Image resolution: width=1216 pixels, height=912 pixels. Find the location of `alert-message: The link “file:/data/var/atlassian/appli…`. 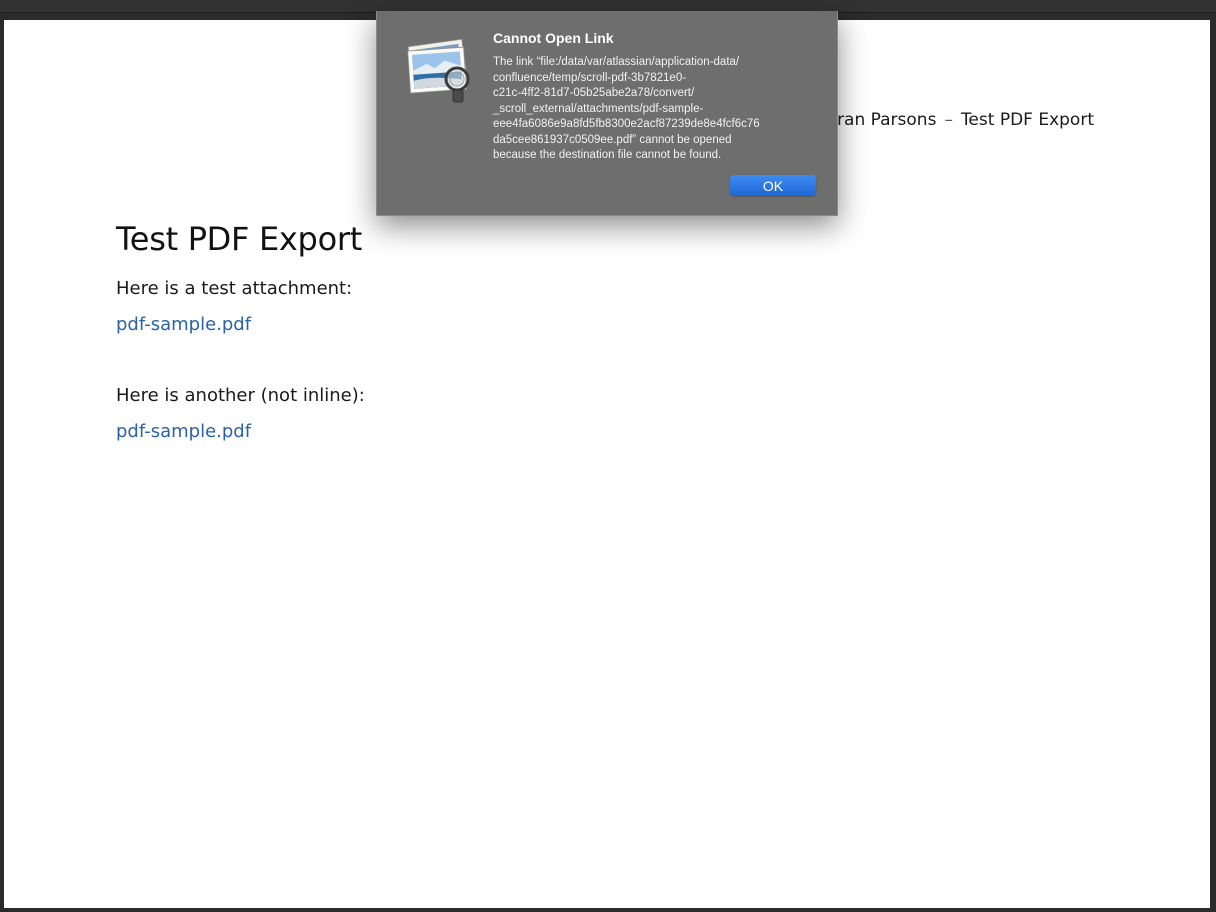

alert-message: The link “file:/data/var/atlassian/appli… is located at coordinates (658, 109).